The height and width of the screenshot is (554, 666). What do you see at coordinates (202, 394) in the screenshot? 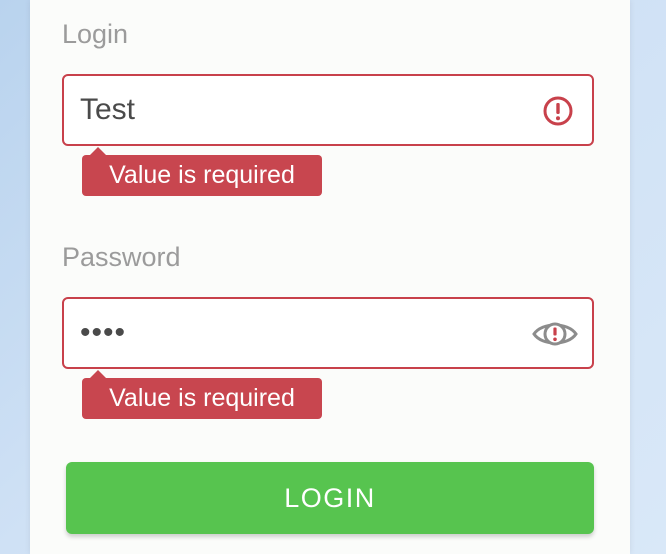
I see `password-error-tooltip: Value is required` at bounding box center [202, 394].